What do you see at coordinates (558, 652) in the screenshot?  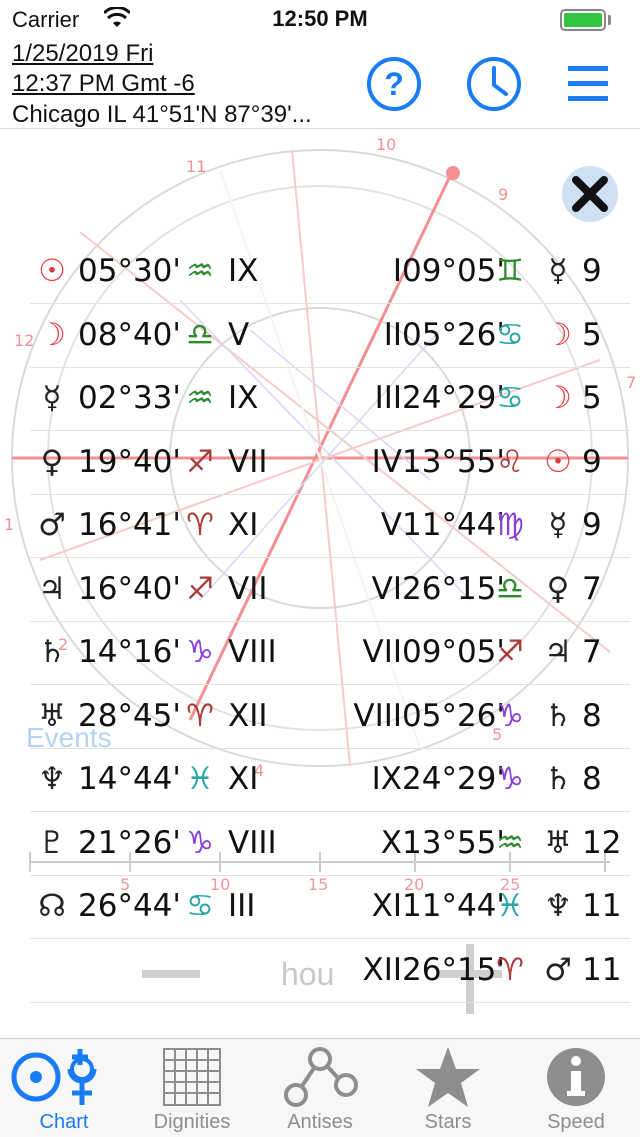 I see `jupiter-icon: ♃` at bounding box center [558, 652].